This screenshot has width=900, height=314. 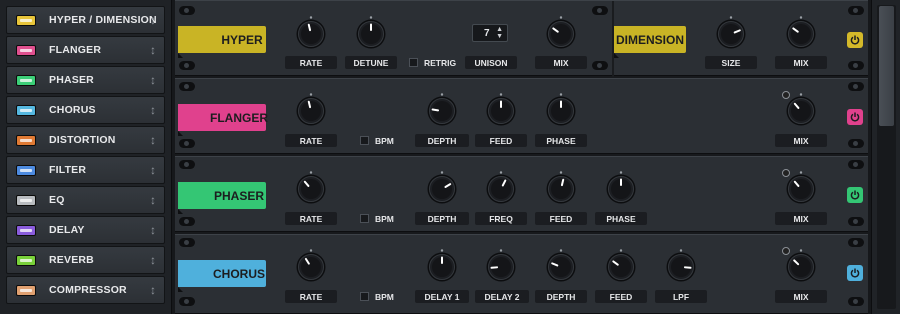 I want to click on fx-list-item: DISTORTION ↕, so click(x=85, y=140).